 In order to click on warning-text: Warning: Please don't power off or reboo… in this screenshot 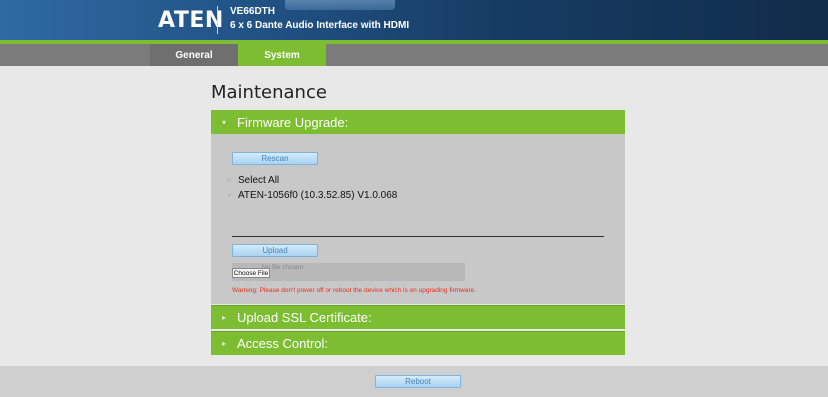, I will do `click(354, 290)`.